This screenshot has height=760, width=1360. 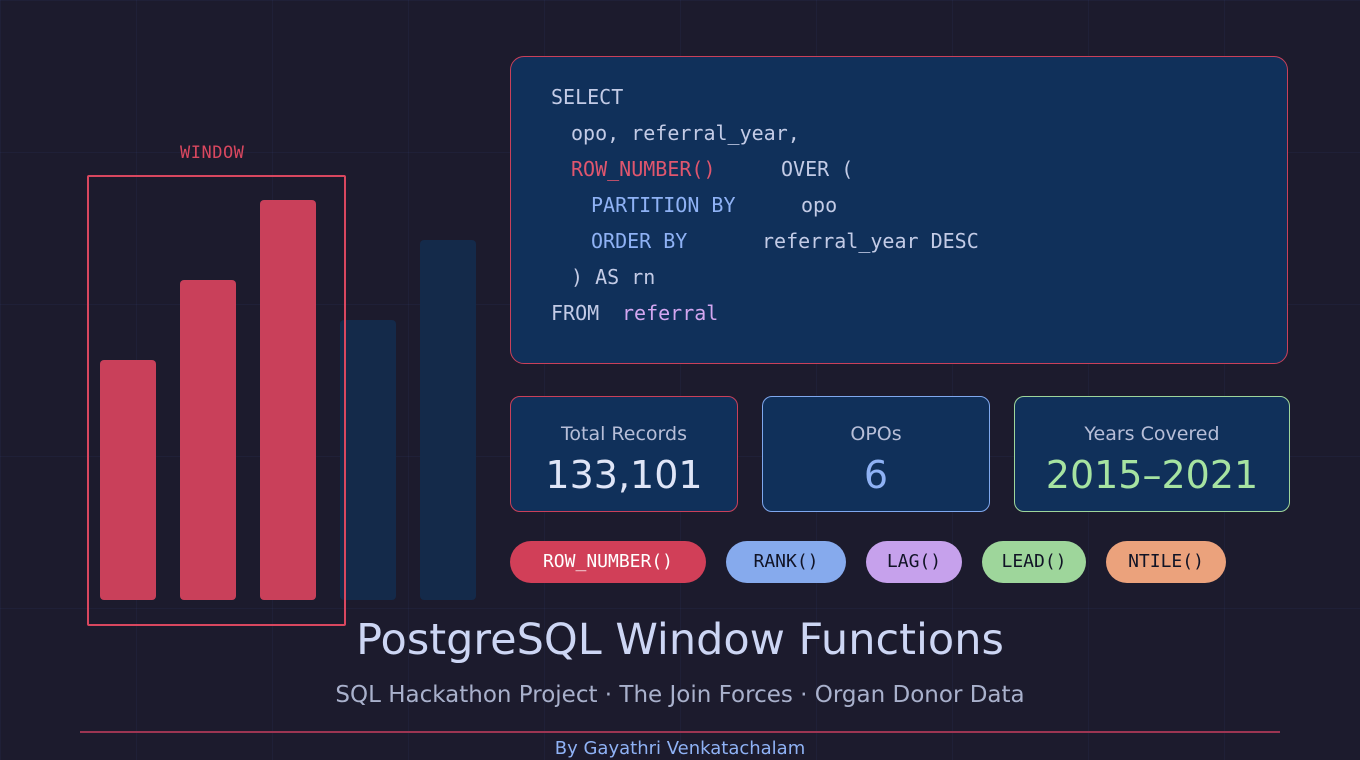 What do you see at coordinates (1166, 562) in the screenshot?
I see `function-pill-ntile: NTILE()` at bounding box center [1166, 562].